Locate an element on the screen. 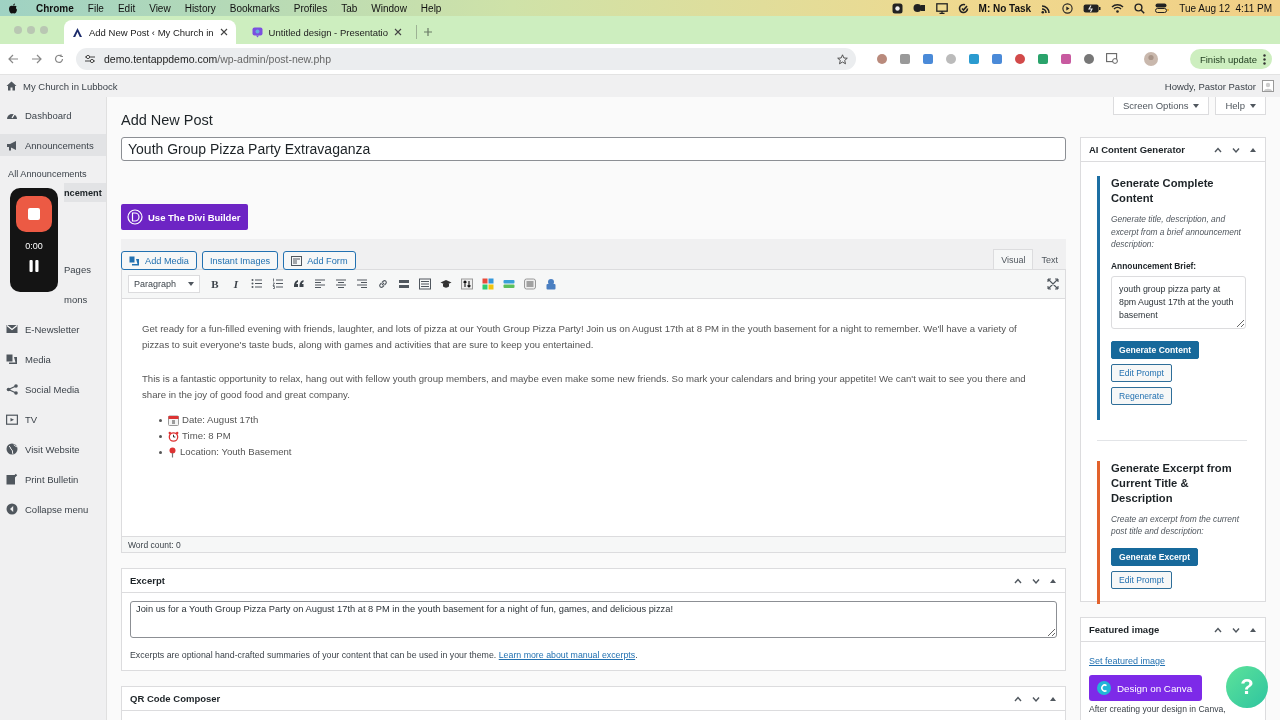  new-tab-icon is located at coordinates (427, 32).